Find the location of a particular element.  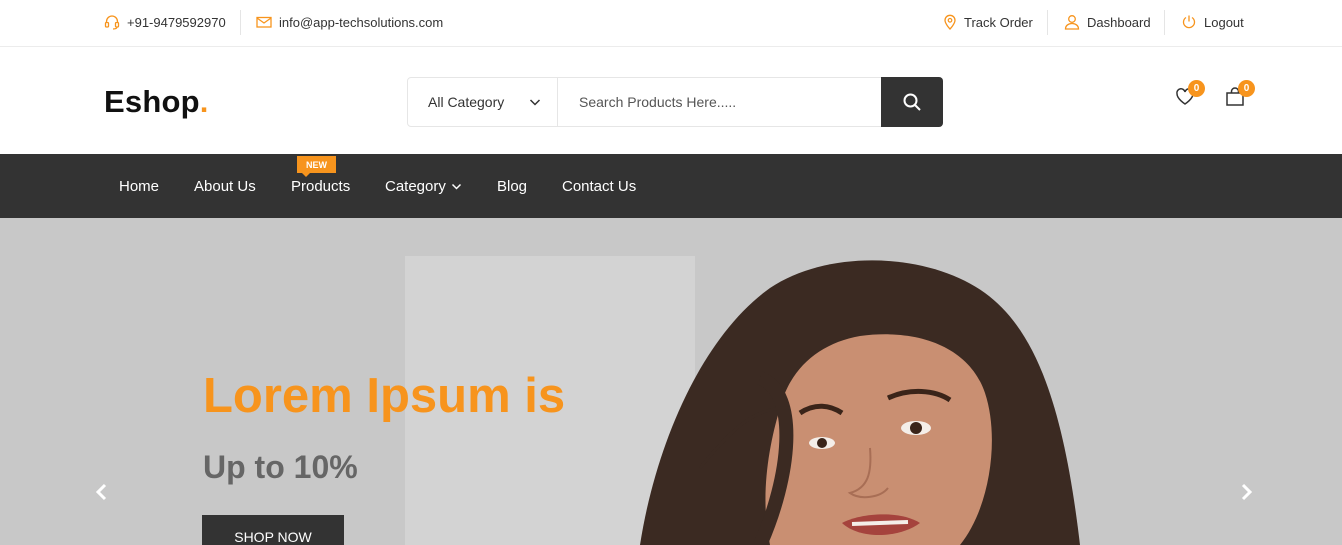

headset-icon is located at coordinates (112, 22).